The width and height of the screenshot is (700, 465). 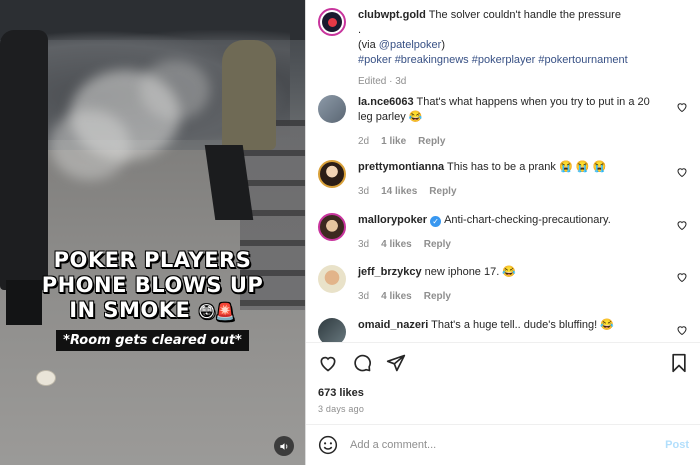 I want to click on video-caption-line: IN SMOKE 😳🚨, so click(x=152, y=311).